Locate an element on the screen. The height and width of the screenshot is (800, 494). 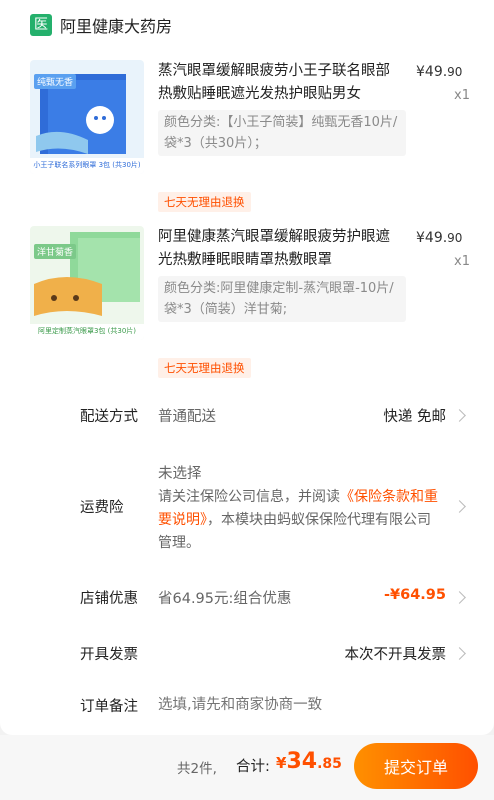
shop-discount-row: 店铺优惠 省64.95元:组合优惠 -¥64.95 is located at coordinates (273, 598).